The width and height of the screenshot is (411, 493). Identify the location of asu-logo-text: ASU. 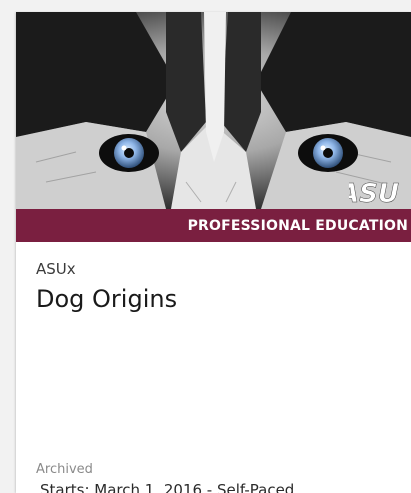
(374, 193).